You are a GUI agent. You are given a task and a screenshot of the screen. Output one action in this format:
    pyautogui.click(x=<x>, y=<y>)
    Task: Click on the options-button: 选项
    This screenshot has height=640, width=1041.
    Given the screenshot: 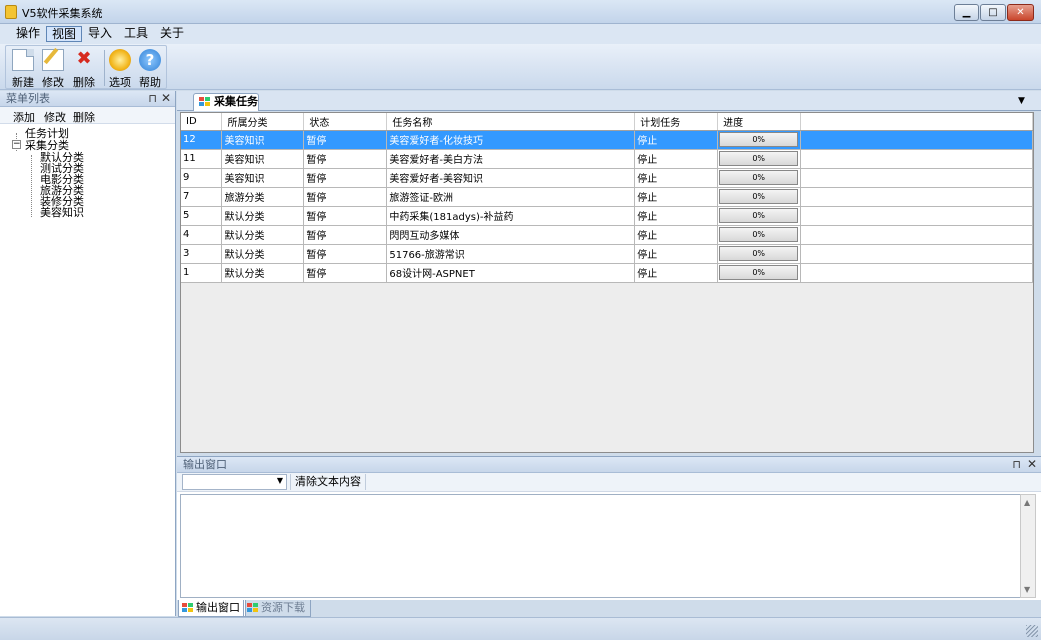 What is the action you would take?
    pyautogui.click(x=120, y=68)
    